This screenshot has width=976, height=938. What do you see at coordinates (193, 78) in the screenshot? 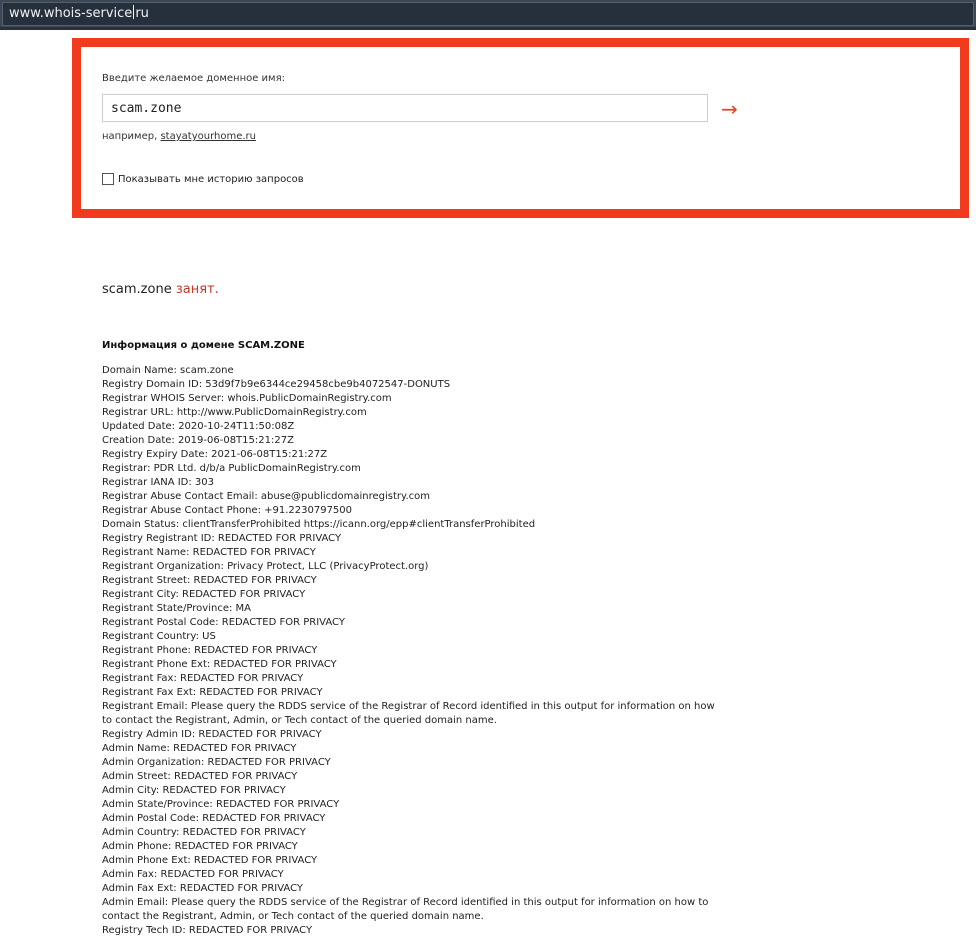
I see `domain-input-label: Введите желаемое доменное имя:` at bounding box center [193, 78].